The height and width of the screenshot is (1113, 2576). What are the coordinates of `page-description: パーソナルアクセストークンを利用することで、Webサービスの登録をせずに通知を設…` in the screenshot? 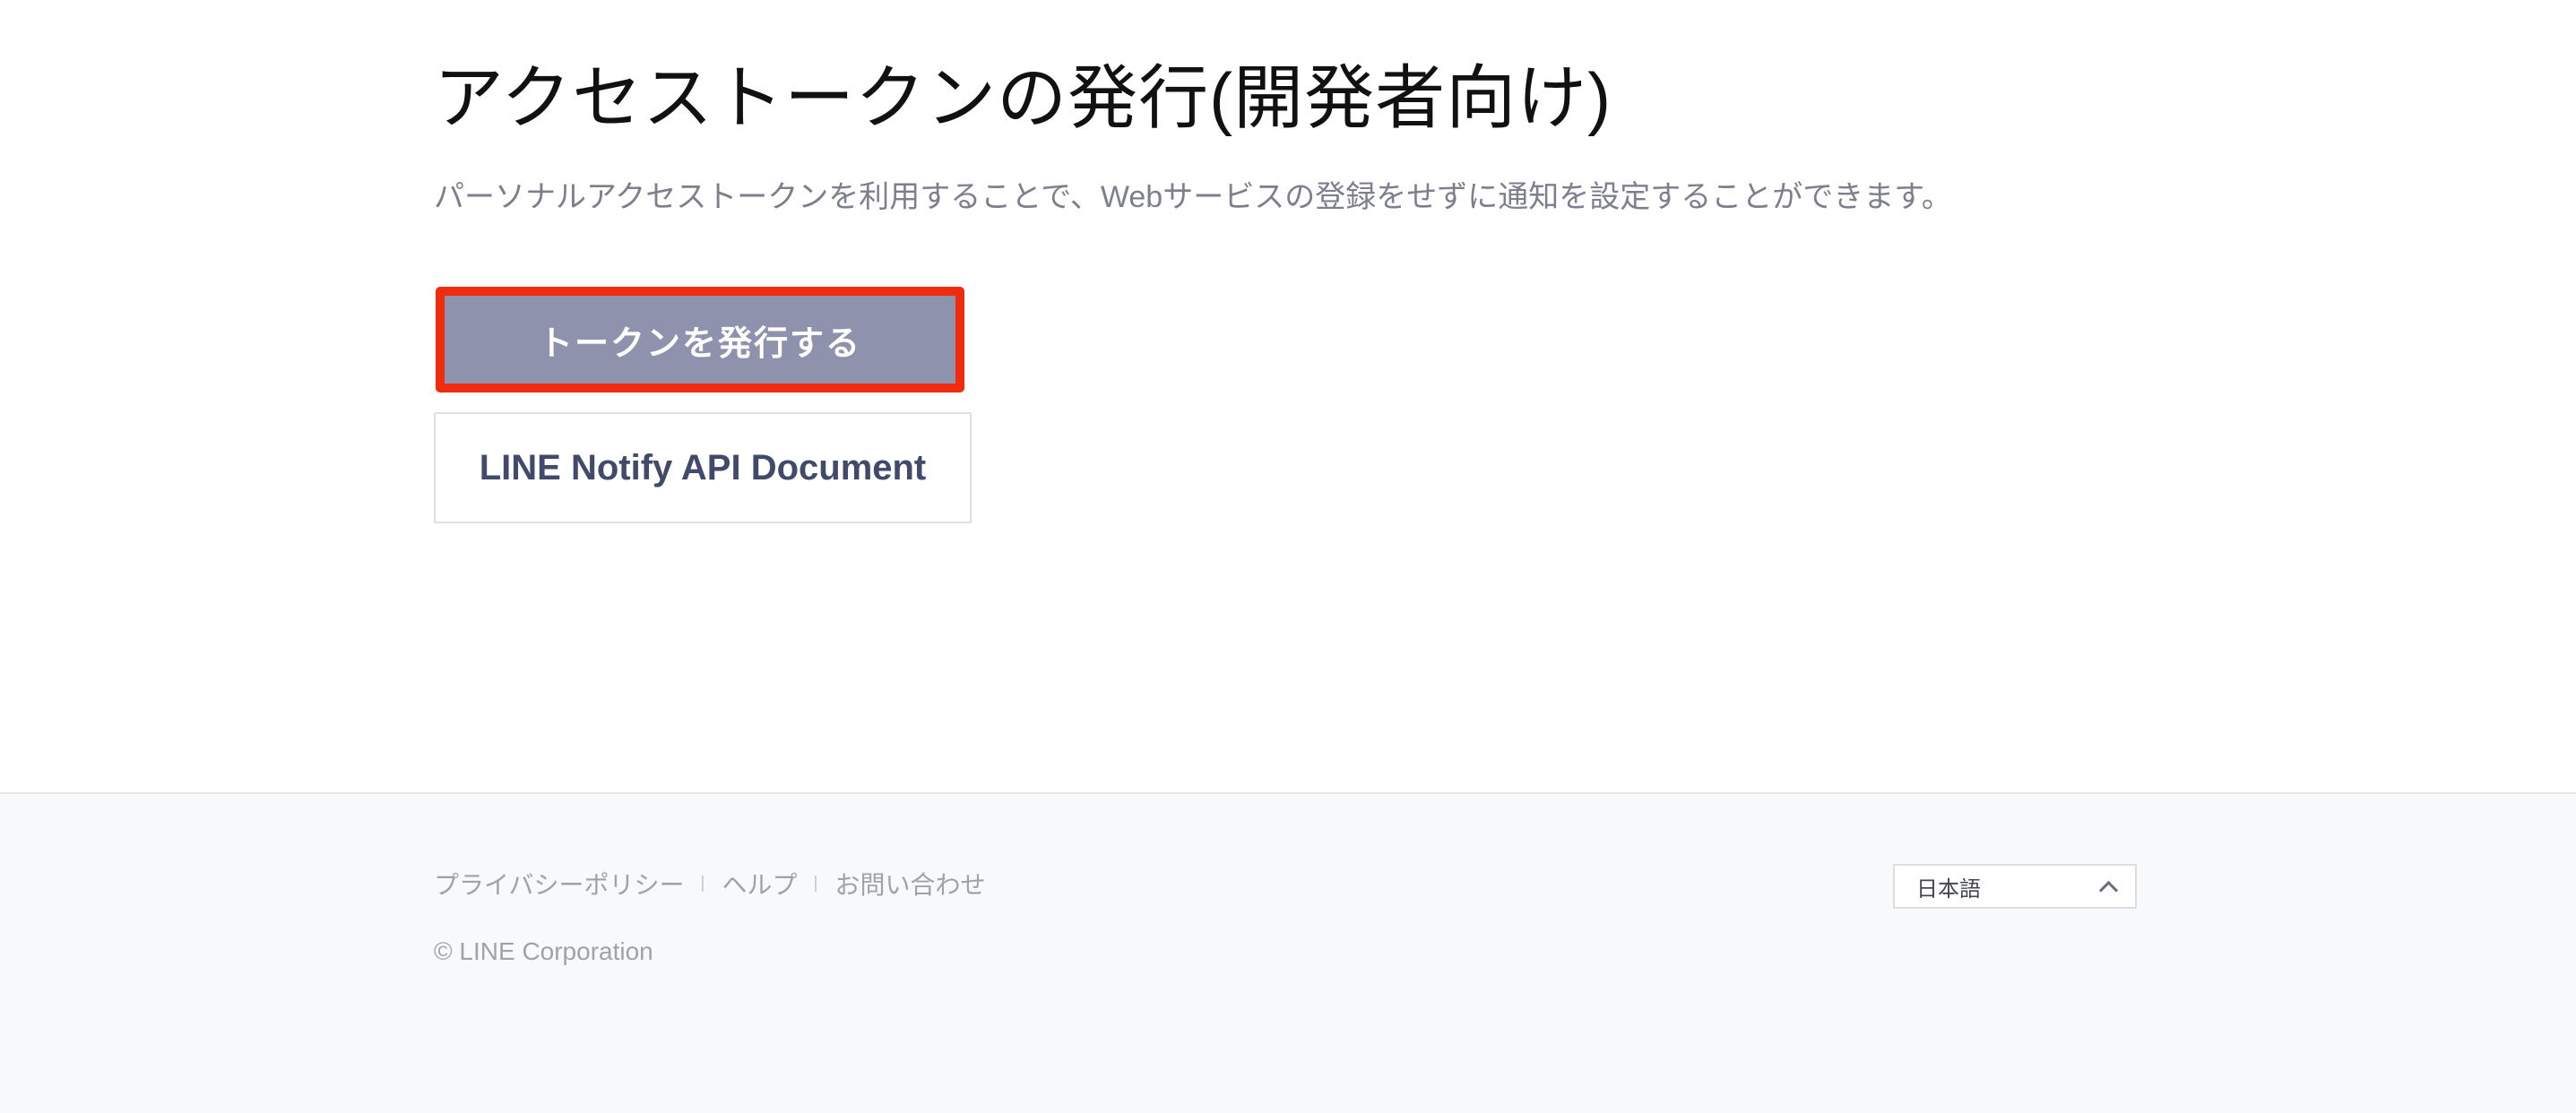 It's located at (1193, 197).